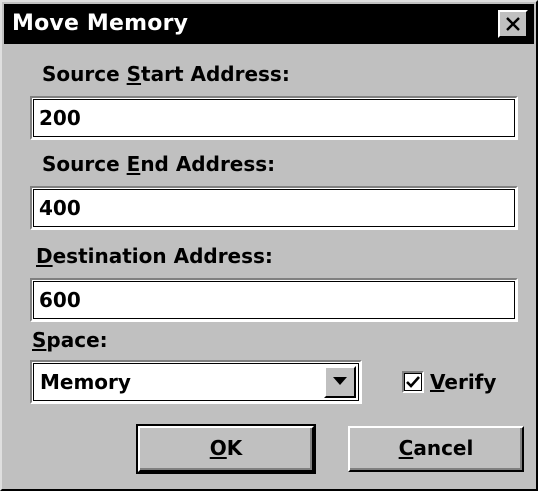  I want to click on source-end-label: Source End Address:, so click(159, 164).